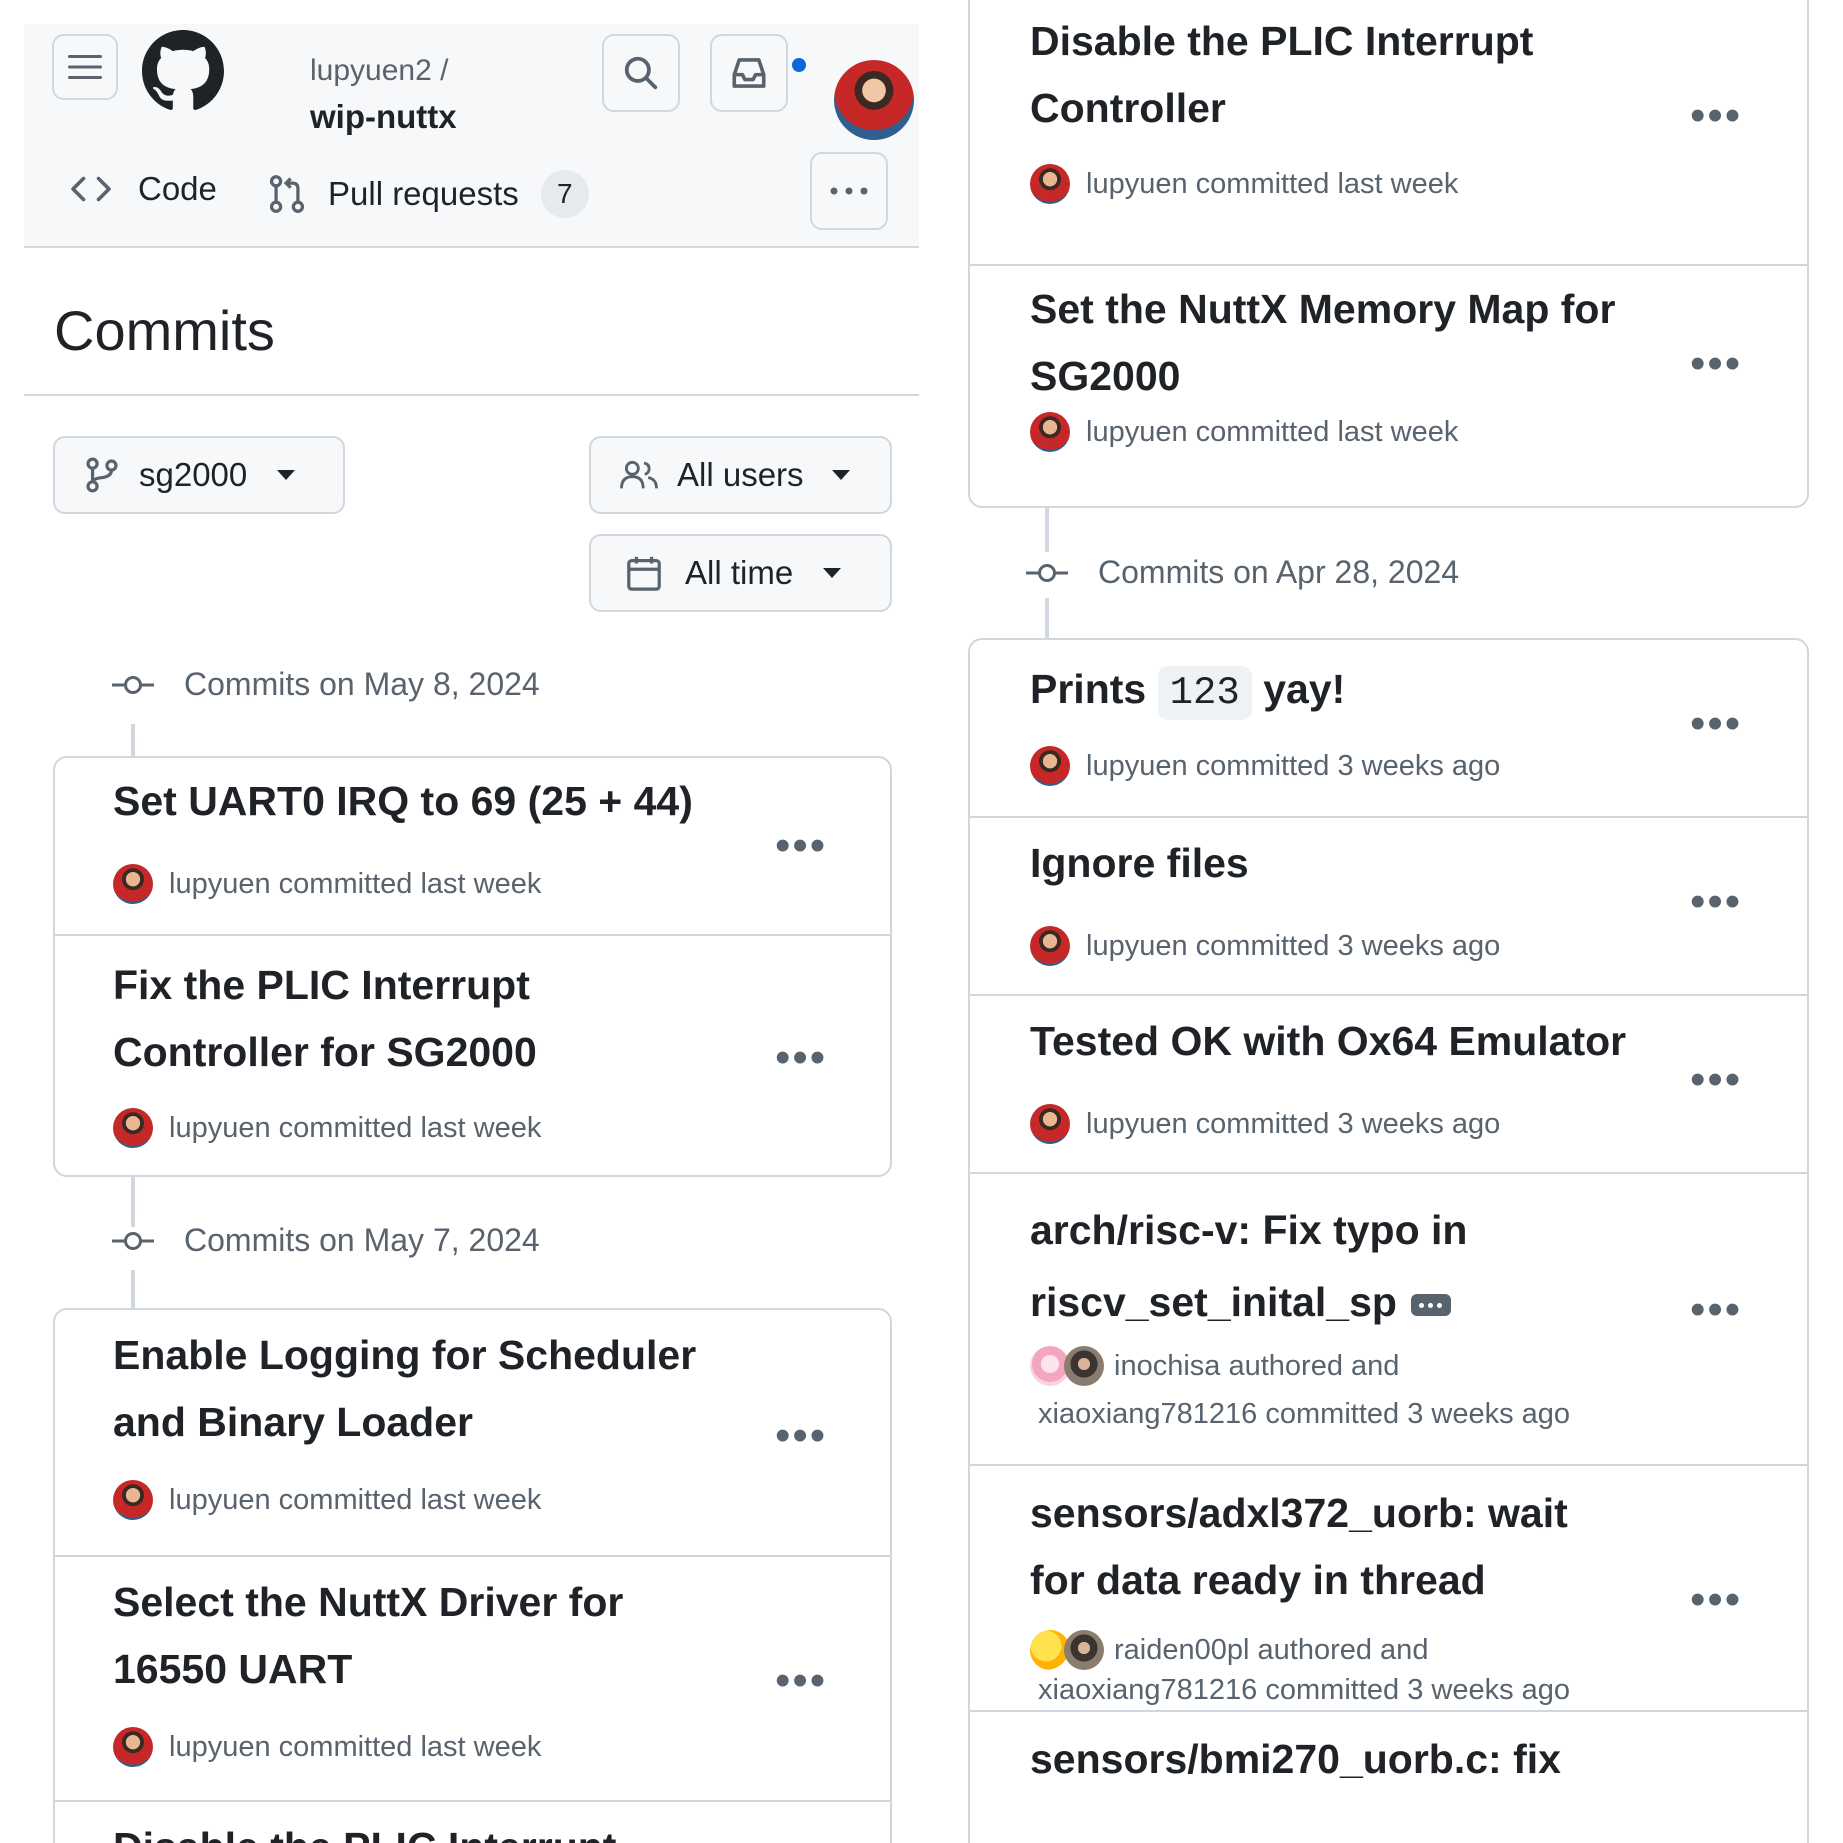 The width and height of the screenshot is (1843, 1843). Describe the element at coordinates (1304, 689) in the screenshot. I see `commit-title-text: yay!` at that location.